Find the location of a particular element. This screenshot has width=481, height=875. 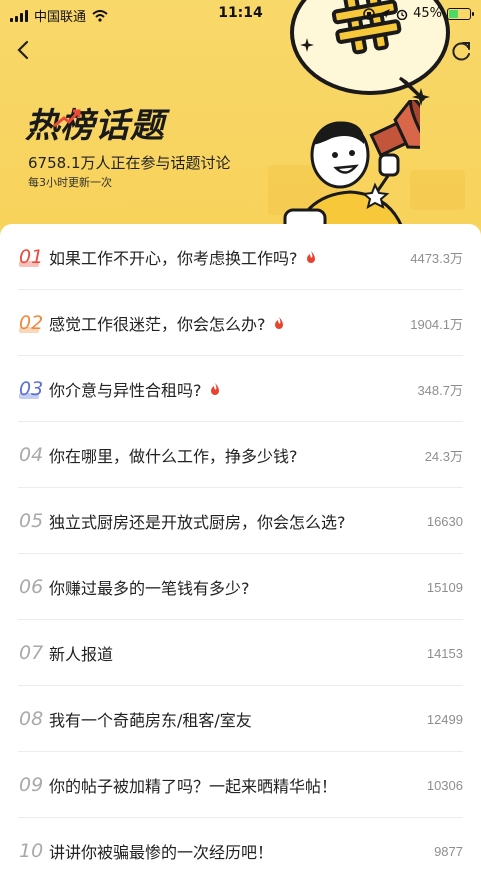

topic-title: 感觉工作很迷茫，你会怎么办? is located at coordinates (167, 323).